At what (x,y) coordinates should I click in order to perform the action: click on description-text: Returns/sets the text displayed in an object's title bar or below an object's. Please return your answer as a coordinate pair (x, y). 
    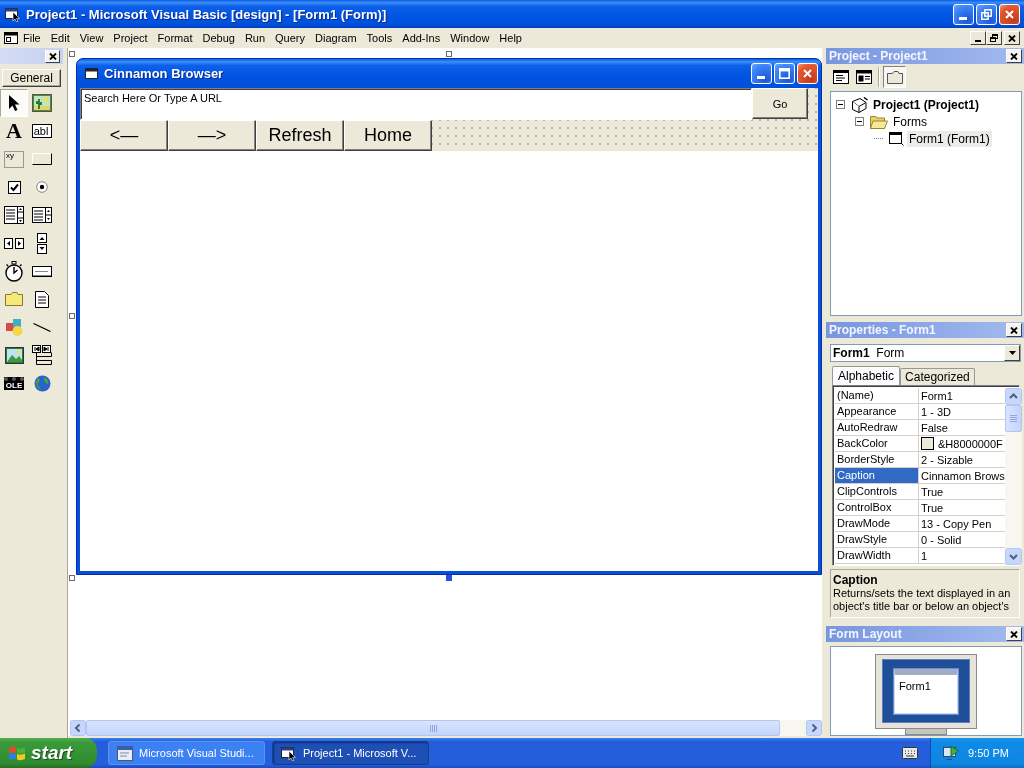
    Looking at the image, I should click on (922, 600).